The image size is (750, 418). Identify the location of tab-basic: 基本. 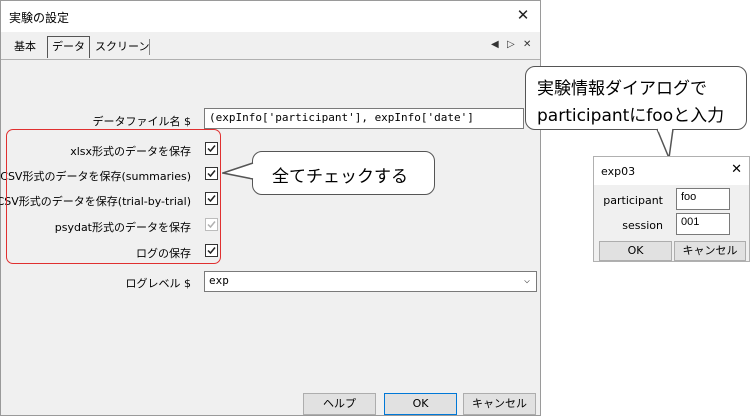
(25, 47).